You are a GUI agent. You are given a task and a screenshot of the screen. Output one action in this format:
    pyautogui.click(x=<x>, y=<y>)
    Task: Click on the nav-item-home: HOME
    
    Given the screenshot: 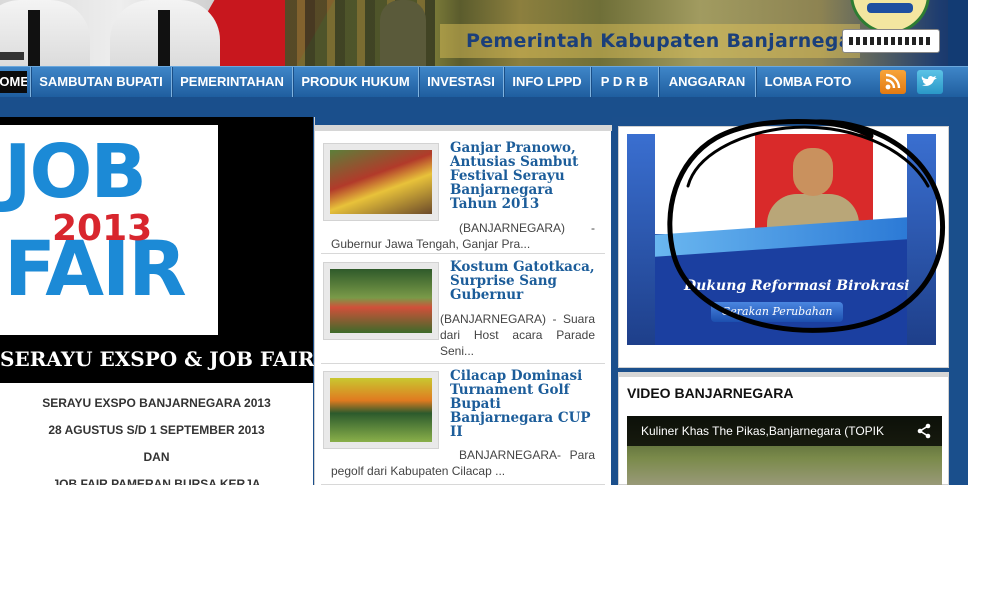 What is the action you would take?
    pyautogui.click(x=13, y=82)
    